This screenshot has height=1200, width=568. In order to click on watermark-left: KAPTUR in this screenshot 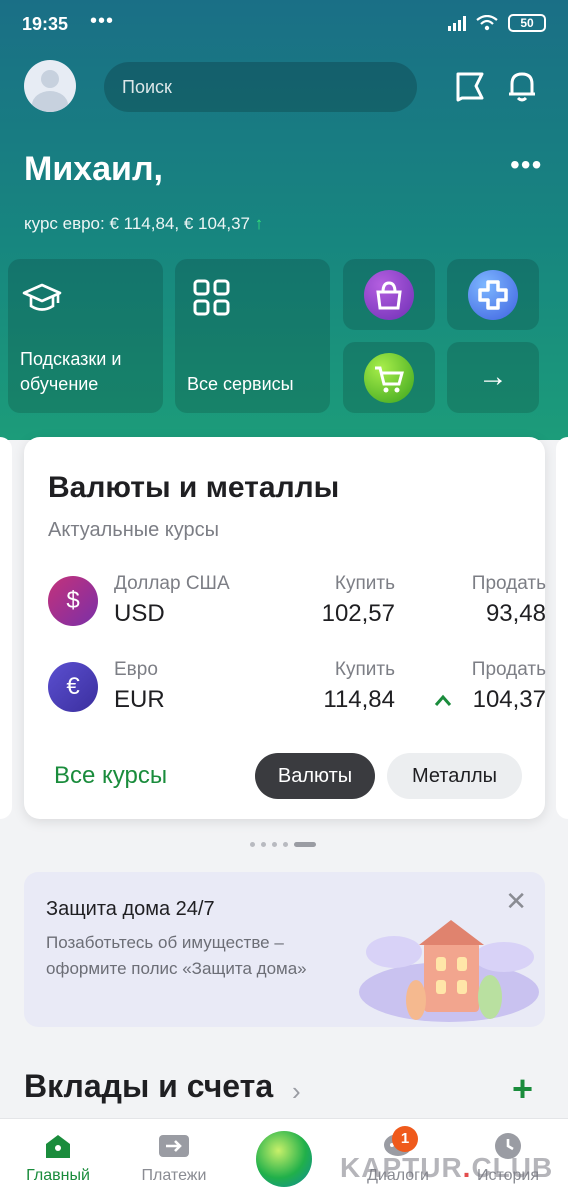, I will do `click(401, 1167)`.